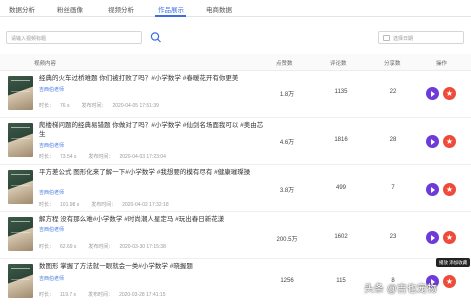 Image resolution: width=471 pixels, height=305 pixels. Describe the element at coordinates (219, 9) in the screenshot. I see `tab-ecommerce-data: 电商数据` at that location.